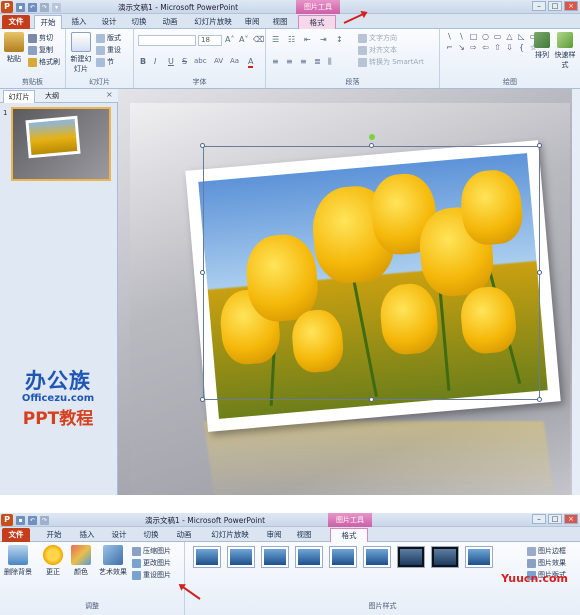  Describe the element at coordinates (546, 563) in the screenshot. I see `picture-effects-button: 图片效果` at that location.